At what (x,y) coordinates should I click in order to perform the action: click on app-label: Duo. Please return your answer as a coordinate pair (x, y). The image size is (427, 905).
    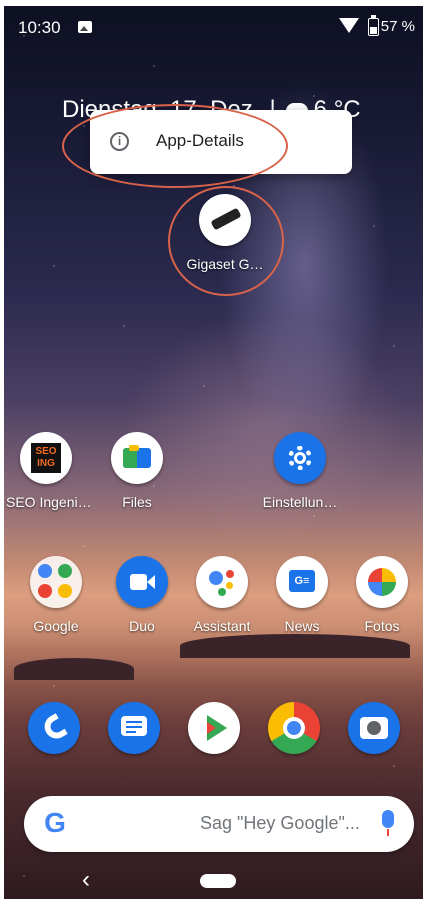
    Looking at the image, I should click on (142, 626).